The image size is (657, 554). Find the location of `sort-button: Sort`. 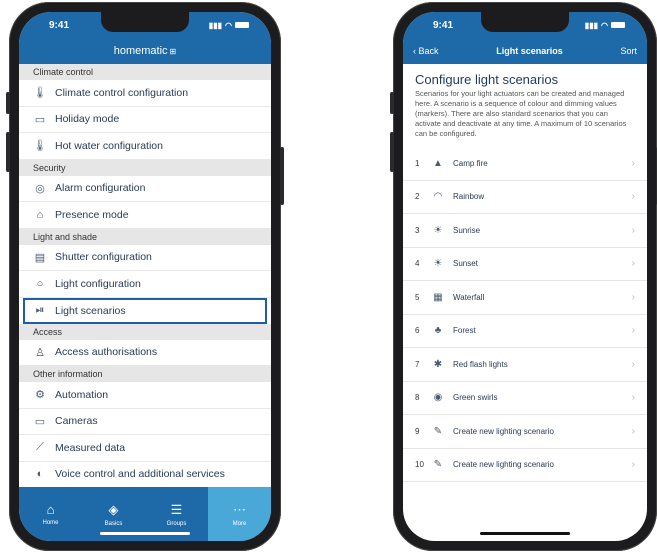

sort-button: Sort is located at coordinates (628, 51).